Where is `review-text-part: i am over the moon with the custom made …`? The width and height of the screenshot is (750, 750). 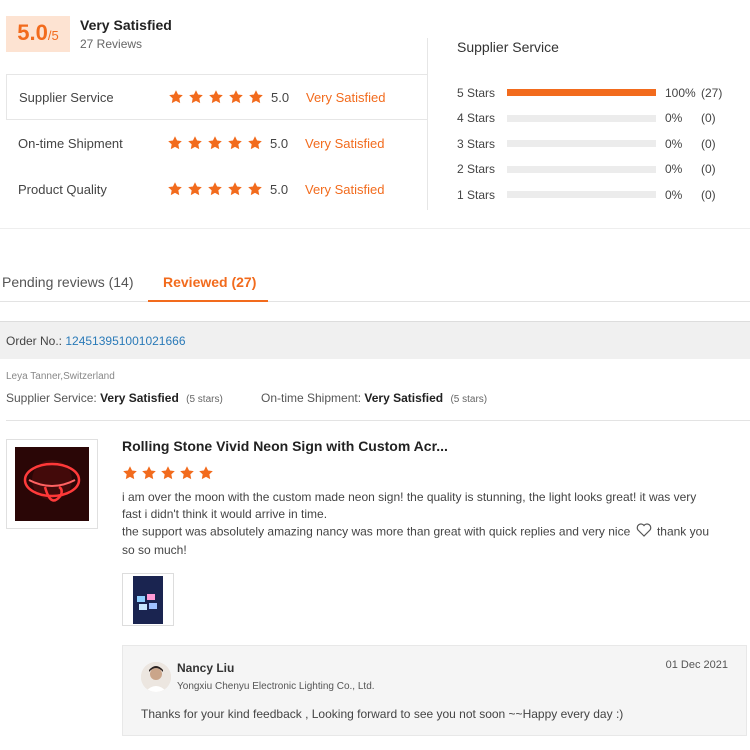
review-text-part: i am over the moon with the custom made … is located at coordinates (409, 505).